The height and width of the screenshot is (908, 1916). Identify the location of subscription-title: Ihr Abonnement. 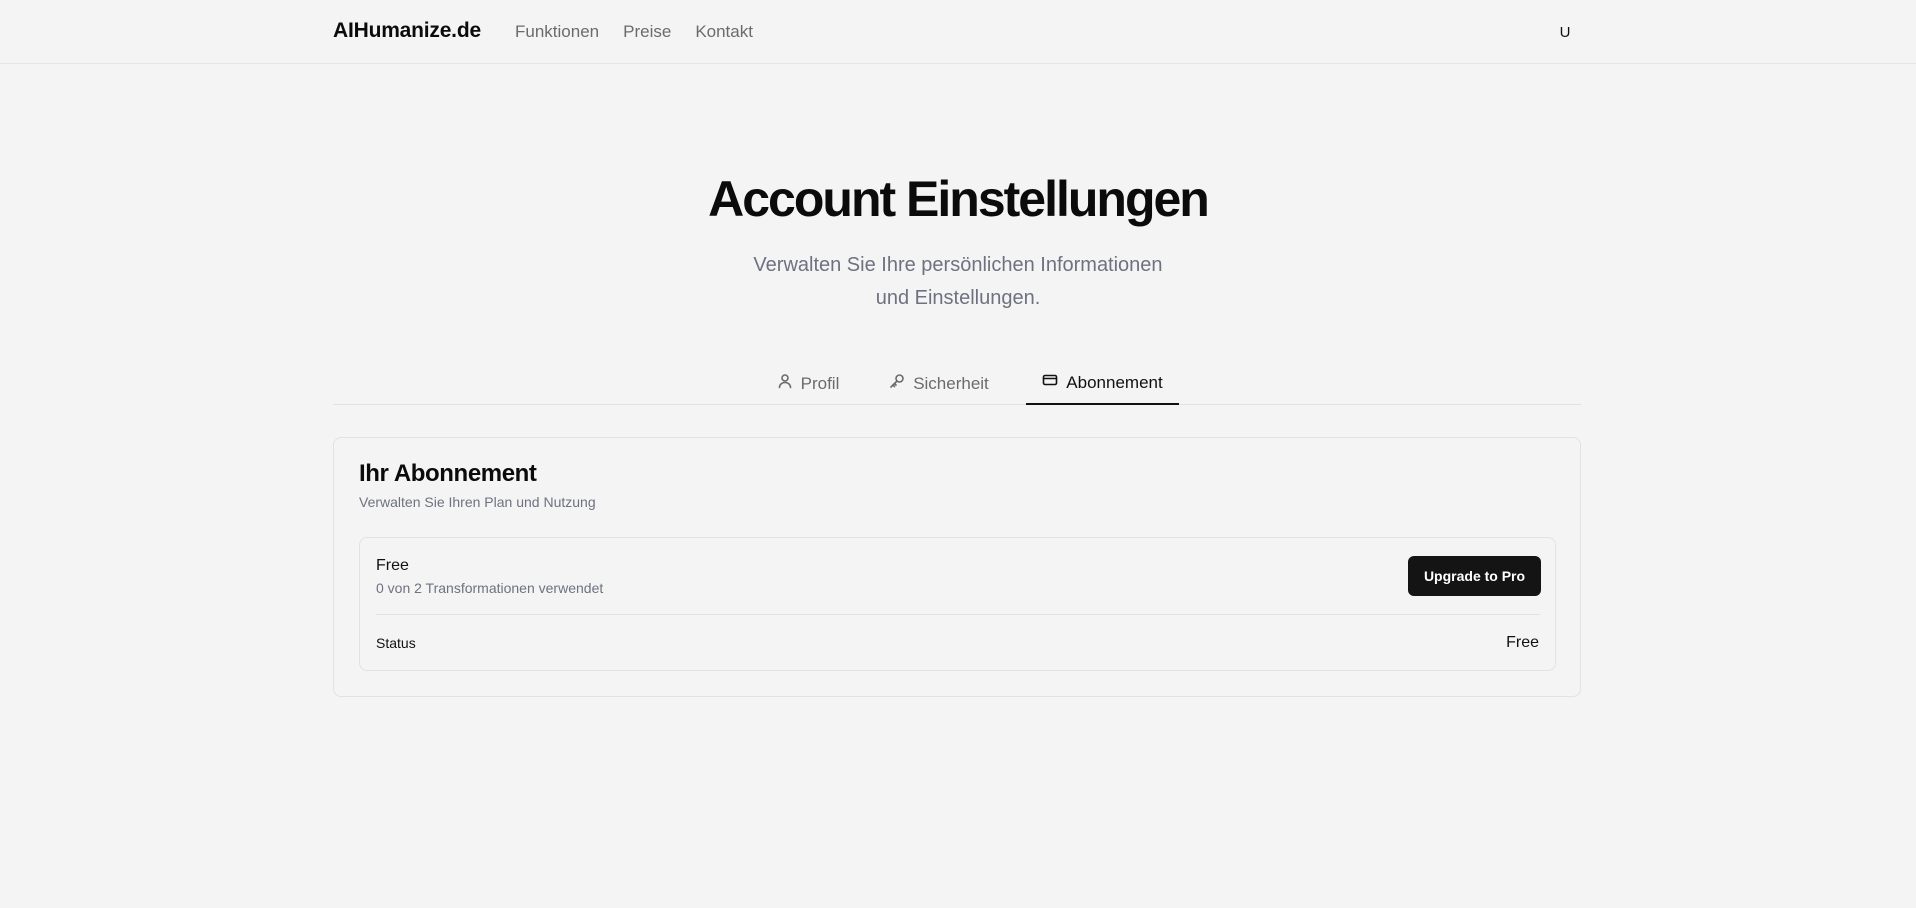
(448, 473).